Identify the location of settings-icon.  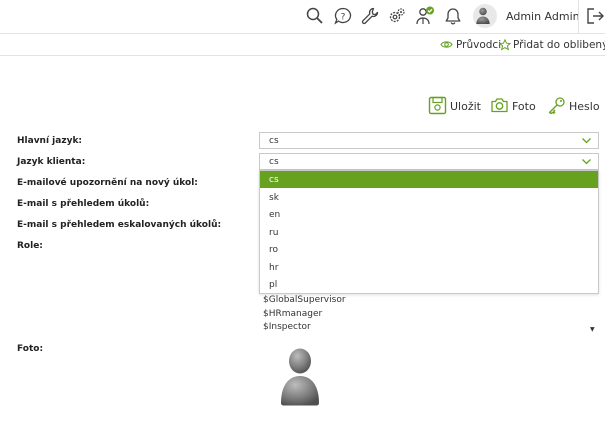
(397, 16).